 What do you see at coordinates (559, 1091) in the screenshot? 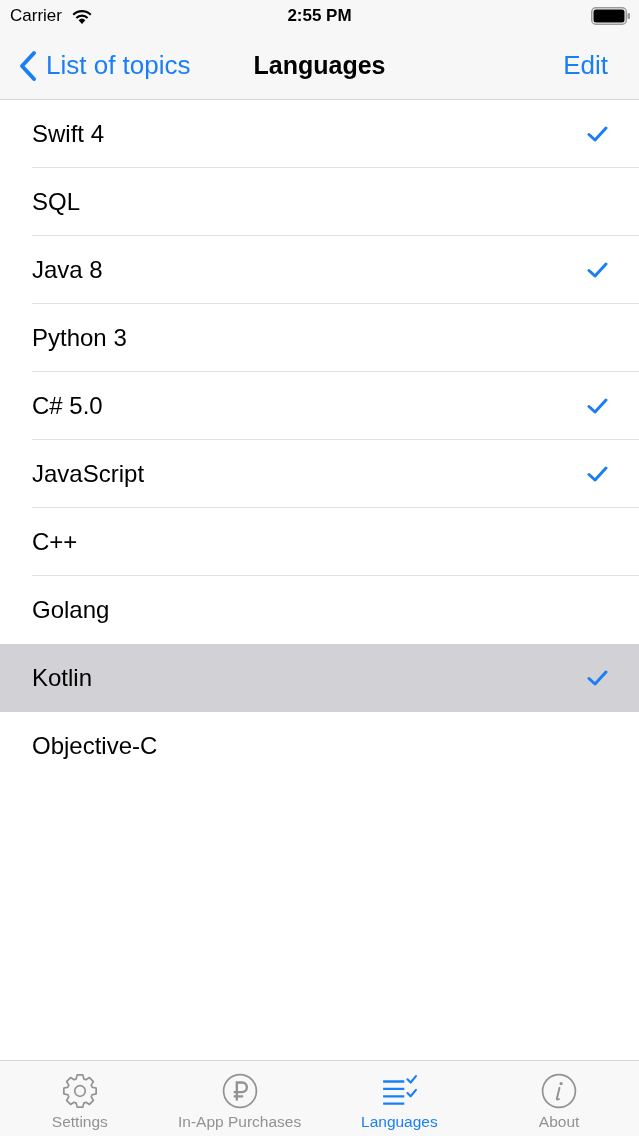
I see `info-icon` at bounding box center [559, 1091].